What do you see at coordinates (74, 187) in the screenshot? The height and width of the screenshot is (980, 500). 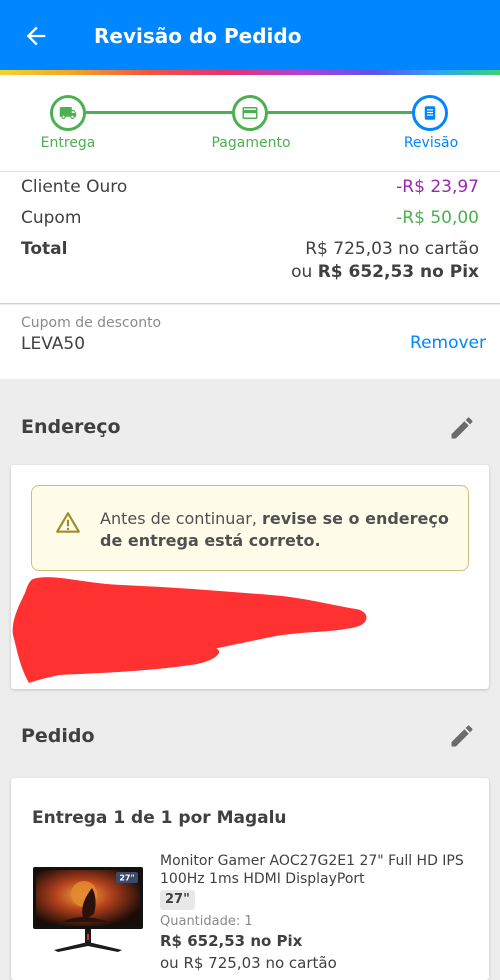 I see `summary-label: Cliente Ouro` at bounding box center [74, 187].